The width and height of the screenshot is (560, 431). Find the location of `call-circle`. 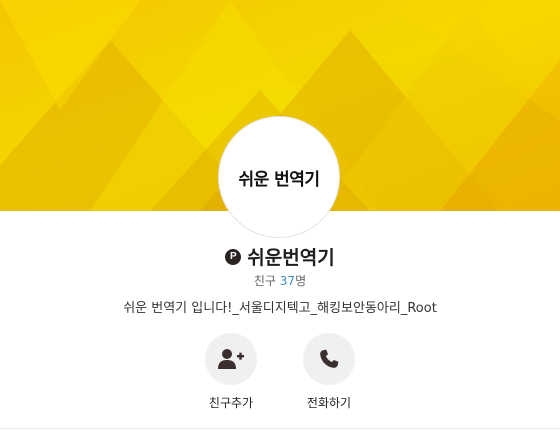

call-circle is located at coordinates (329, 359).